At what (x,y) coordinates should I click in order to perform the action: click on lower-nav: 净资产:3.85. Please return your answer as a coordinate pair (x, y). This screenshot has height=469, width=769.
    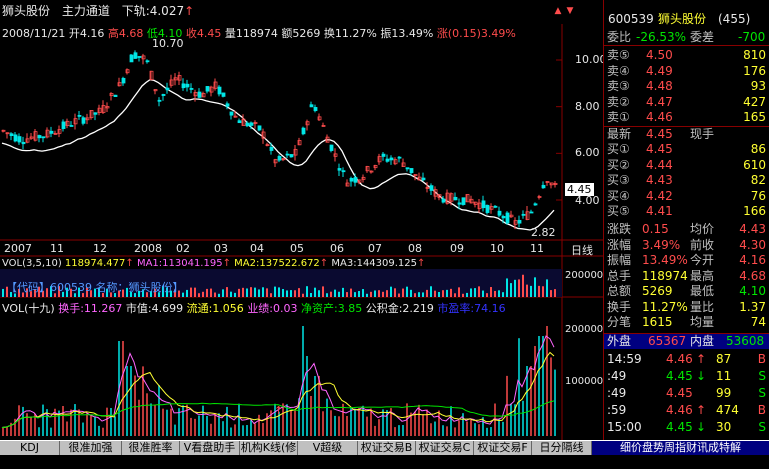
    Looking at the image, I should click on (332, 308).